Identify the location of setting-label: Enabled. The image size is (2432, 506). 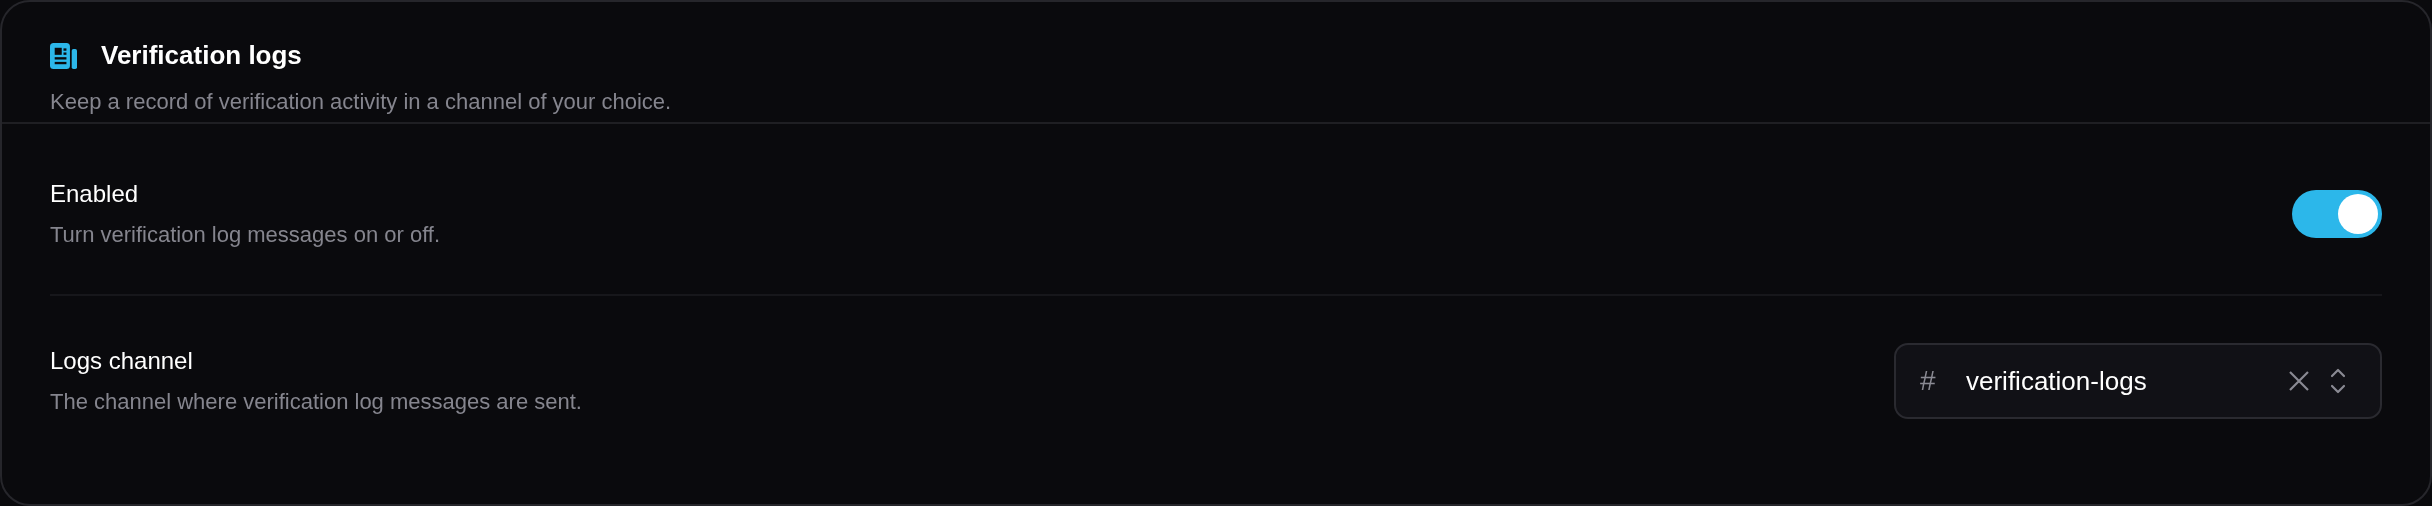
(95, 194).